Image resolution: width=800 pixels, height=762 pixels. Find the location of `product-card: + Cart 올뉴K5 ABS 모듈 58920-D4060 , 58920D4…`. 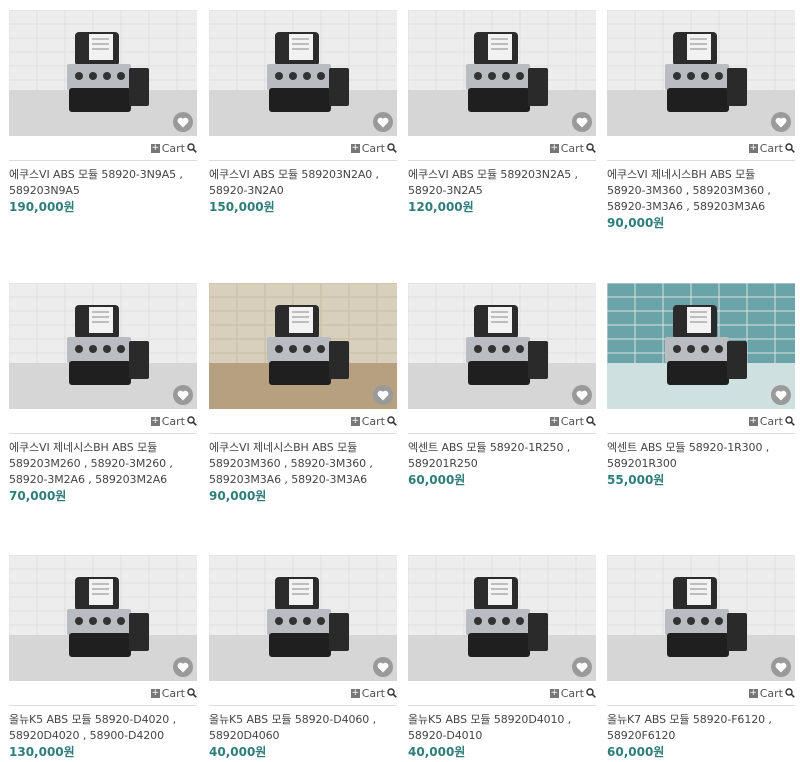

product-card: + Cart 올뉴K5 ABS 모듈 58920-D4060 , 58920D4… is located at coordinates (303, 657).